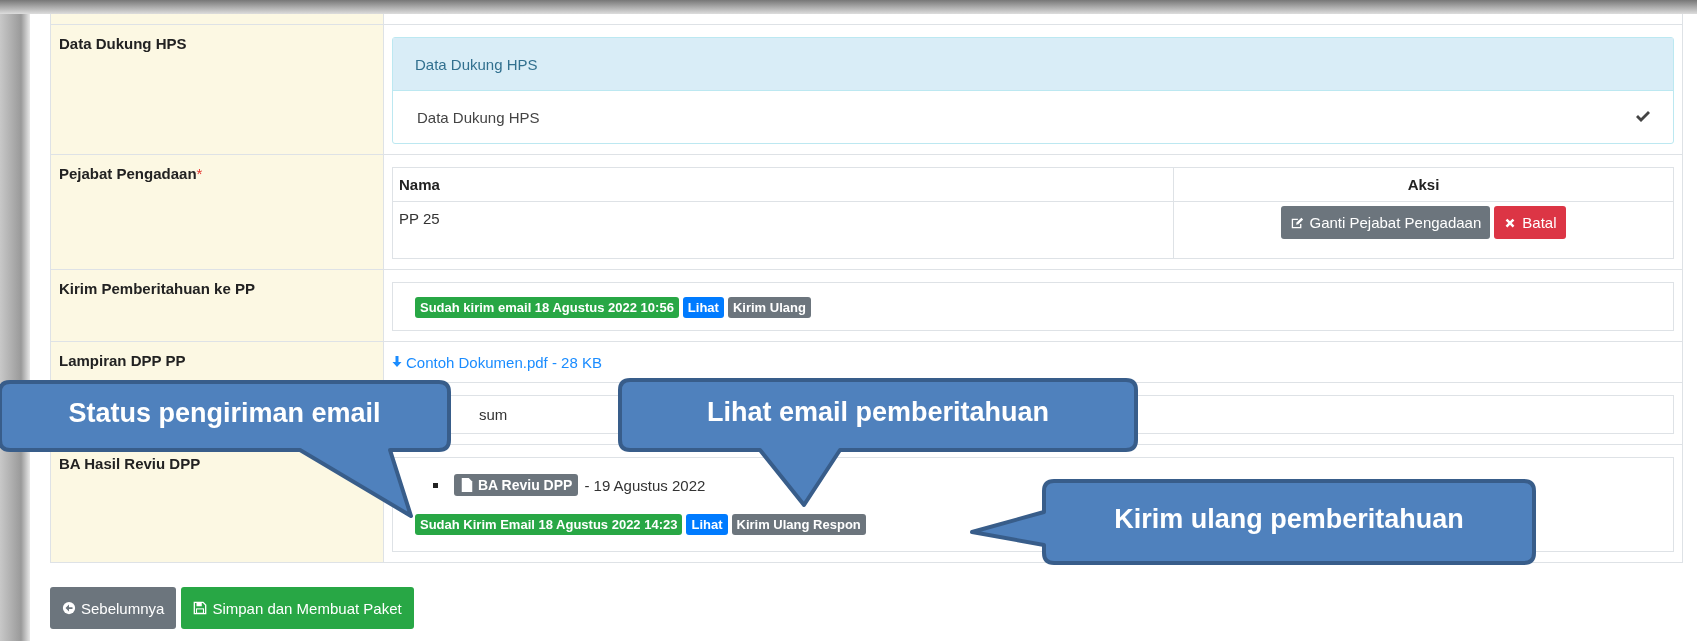 The image size is (1697, 641). What do you see at coordinates (1423, 185) in the screenshot?
I see `column-header: Aksi` at bounding box center [1423, 185].